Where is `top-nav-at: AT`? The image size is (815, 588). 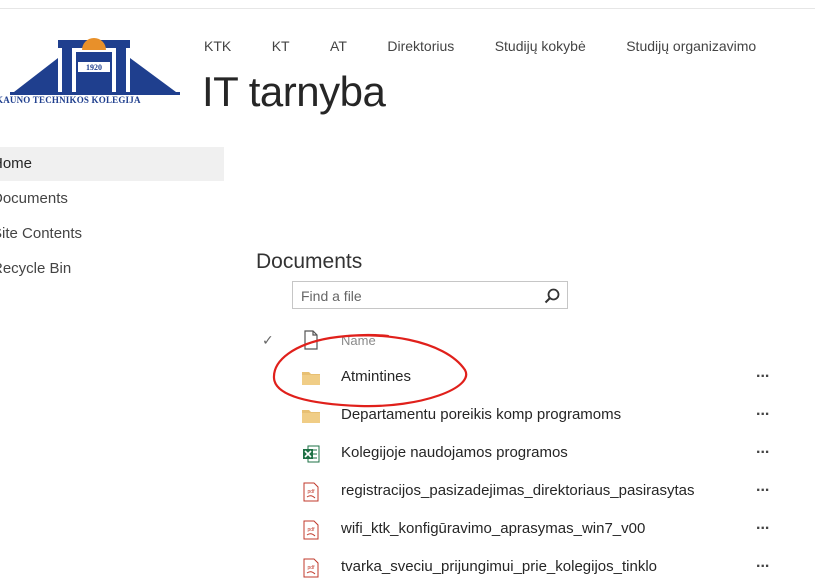 top-nav-at: AT is located at coordinates (338, 46).